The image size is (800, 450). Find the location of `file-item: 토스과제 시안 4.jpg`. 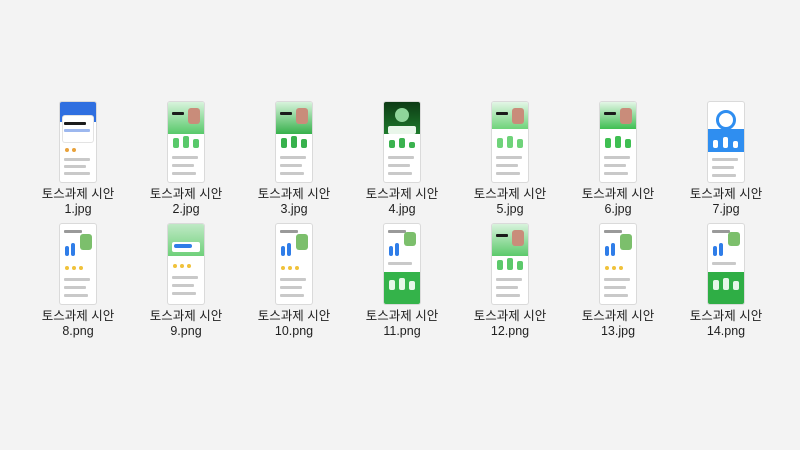

file-item: 토스과제 시안 4.jpg is located at coordinates (402, 163).